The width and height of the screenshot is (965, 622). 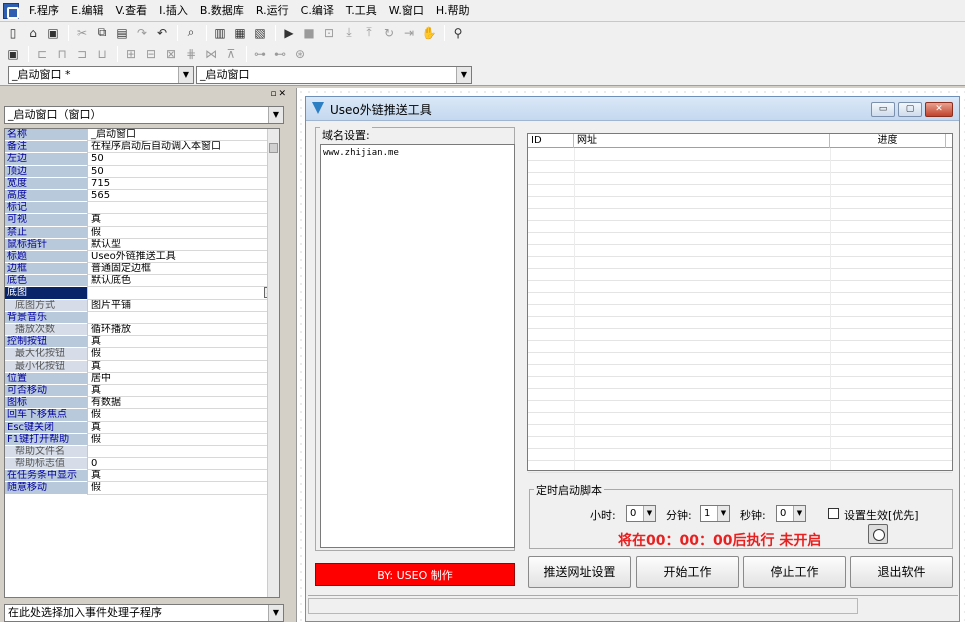 What do you see at coordinates (417, 346) in the screenshot?
I see `domain-textarea: www.zhijian.me` at bounding box center [417, 346].